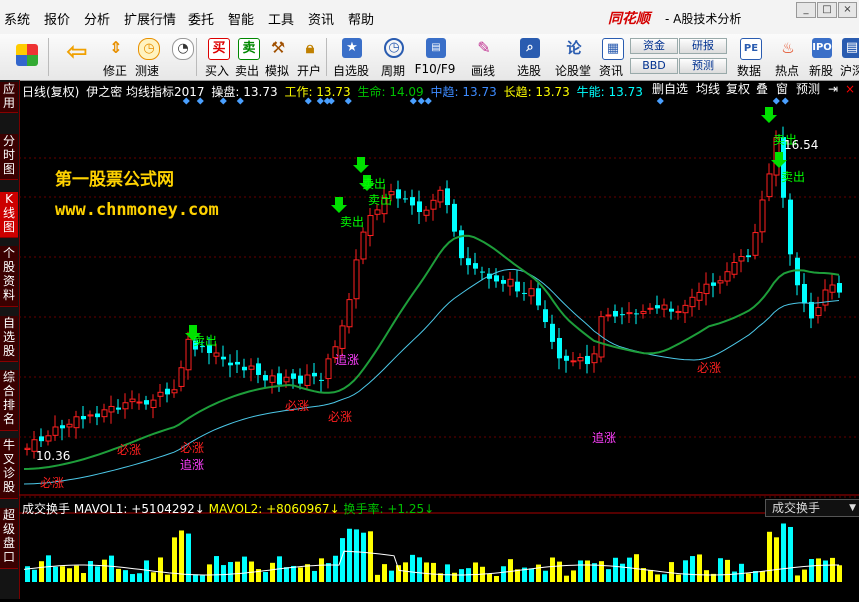 The width and height of the screenshot is (859, 602). I want to click on close-icon: ×, so click(850, 89).